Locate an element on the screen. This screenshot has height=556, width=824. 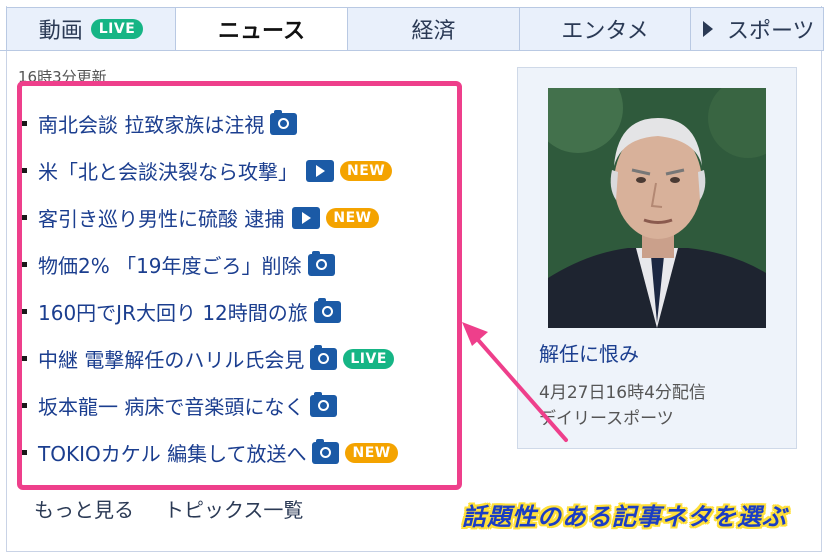
more-link: もっと見る is located at coordinates (84, 508).